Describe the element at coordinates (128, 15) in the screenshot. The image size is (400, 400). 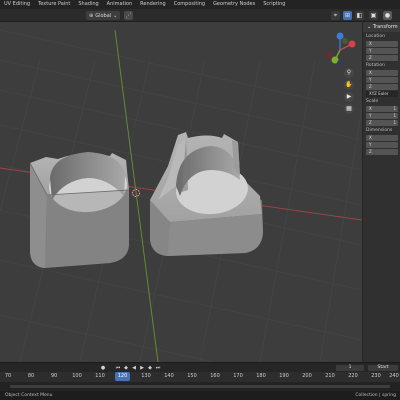
I see `snap-icon: ⋰` at that location.